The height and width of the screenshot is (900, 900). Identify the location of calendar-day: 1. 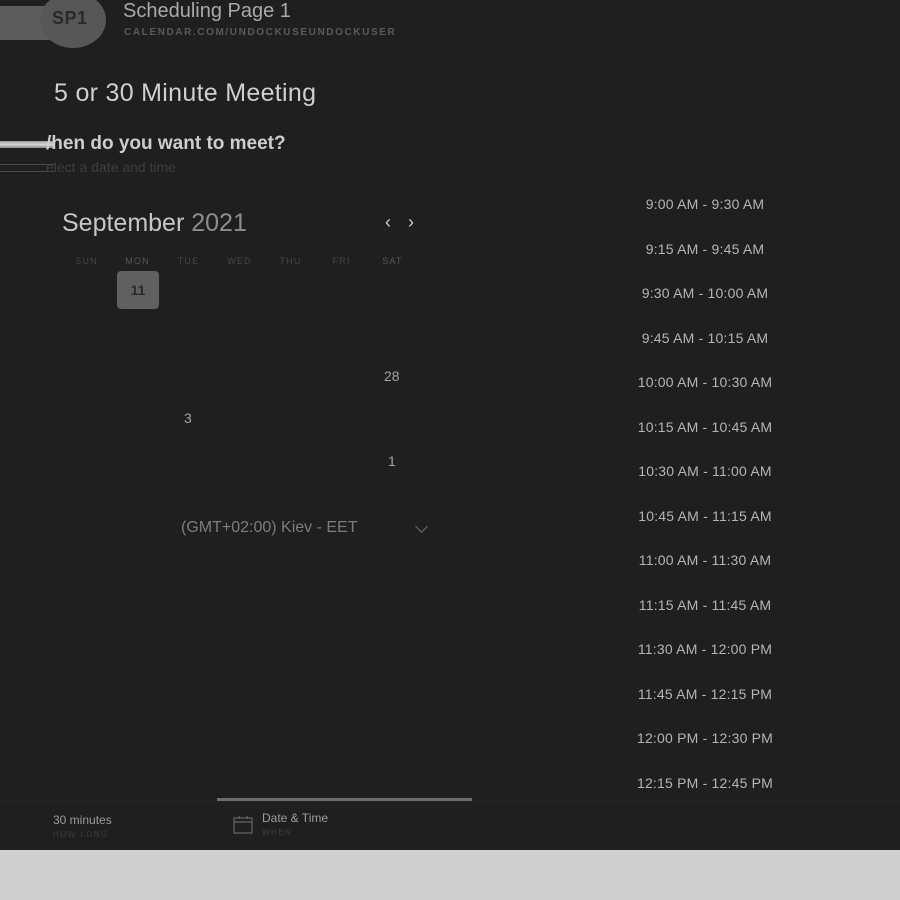
(392, 461).